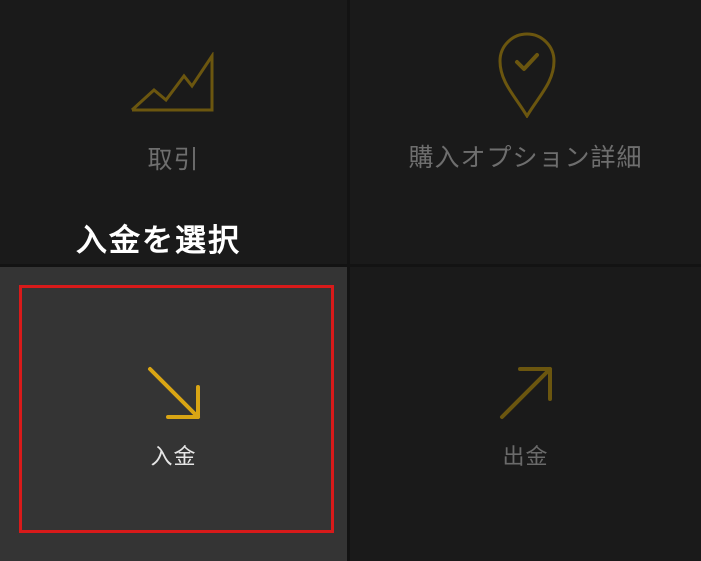 The height and width of the screenshot is (561, 701). I want to click on arrow-up-right-icon, so click(527, 394).